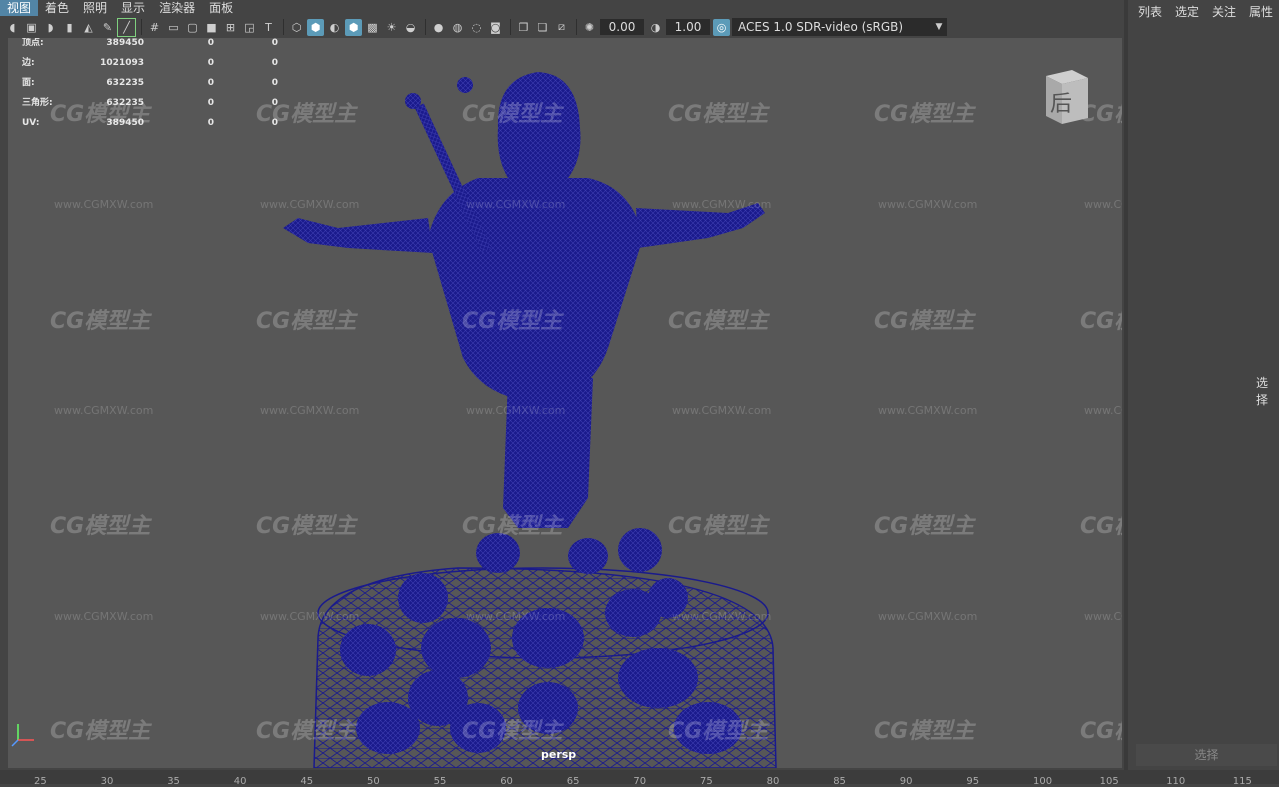  Describe the element at coordinates (1242, 781) in the screenshot. I see `timeline-tick-label: 115` at that location.